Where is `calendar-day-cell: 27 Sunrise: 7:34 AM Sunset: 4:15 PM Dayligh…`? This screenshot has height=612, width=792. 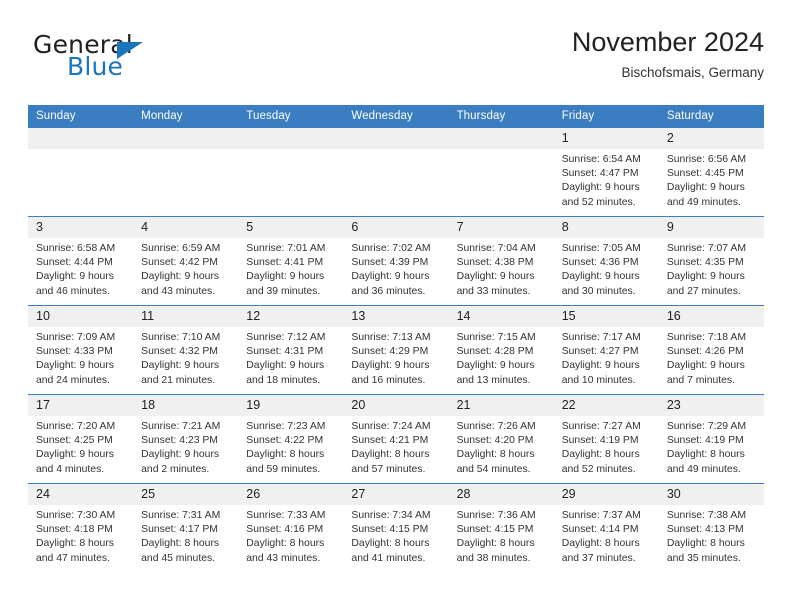 calendar-day-cell: 27 Sunrise: 7:34 AM Sunset: 4:15 PM Dayligh… is located at coordinates (396, 527).